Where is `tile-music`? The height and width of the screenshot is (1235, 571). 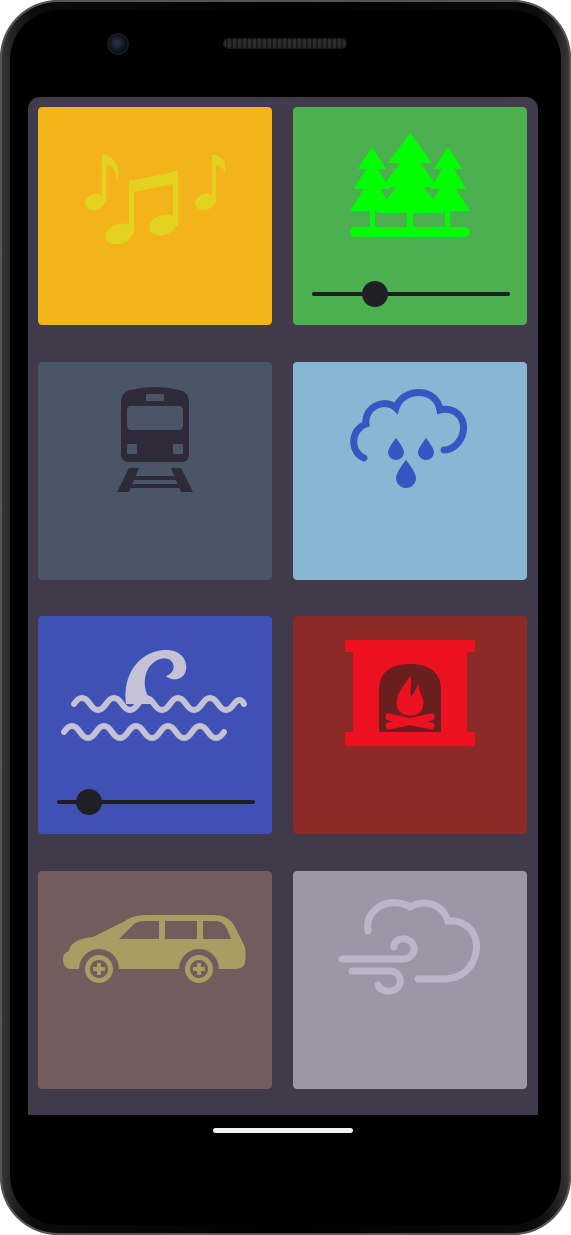 tile-music is located at coordinates (155, 216).